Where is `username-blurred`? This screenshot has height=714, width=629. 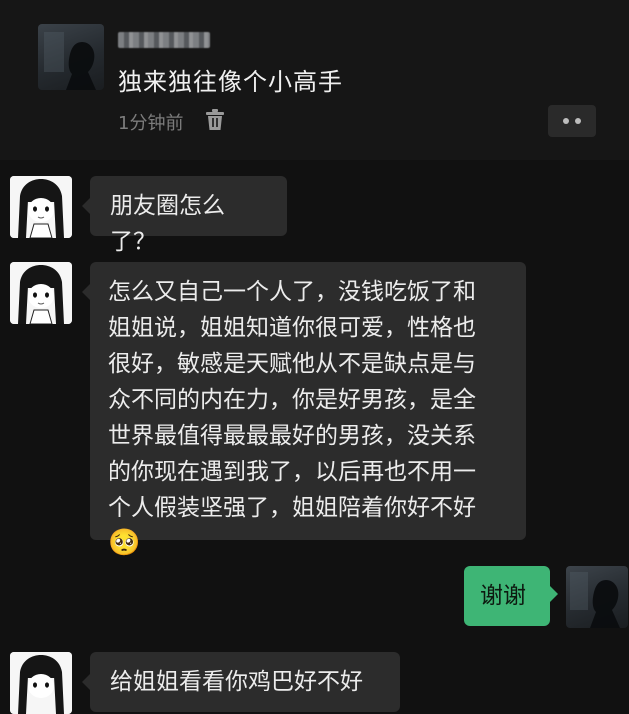
username-blurred is located at coordinates (164, 40).